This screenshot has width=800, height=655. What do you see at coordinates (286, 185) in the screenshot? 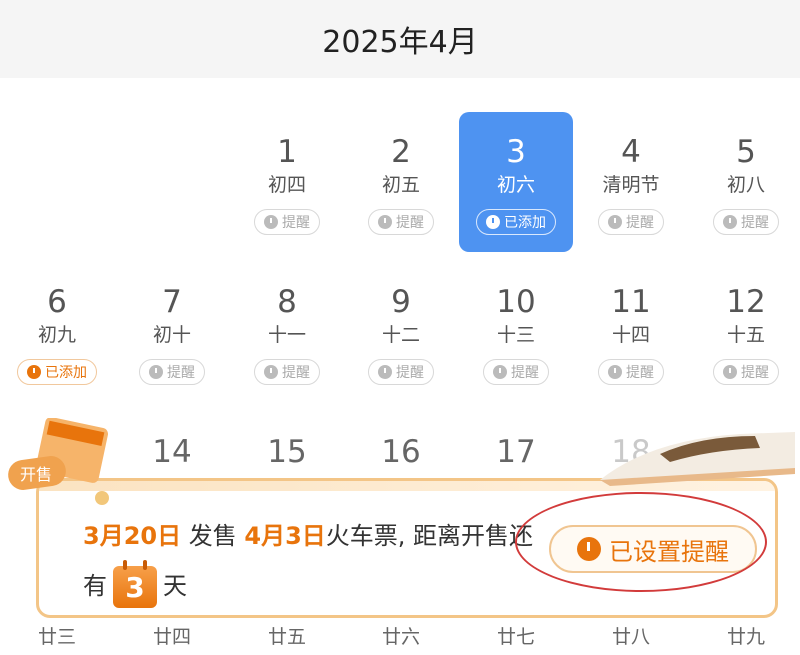
I see `lunar-date: 初四` at bounding box center [286, 185].